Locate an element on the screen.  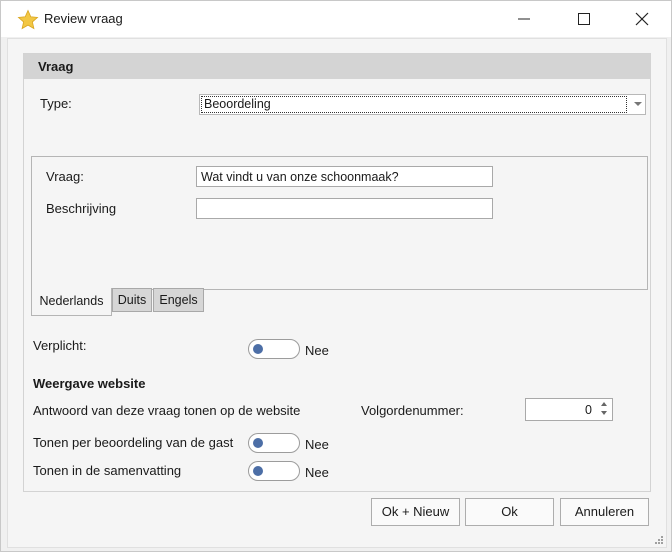
per-guest-label: Tonen per beoordeling van de gast is located at coordinates (133, 442).